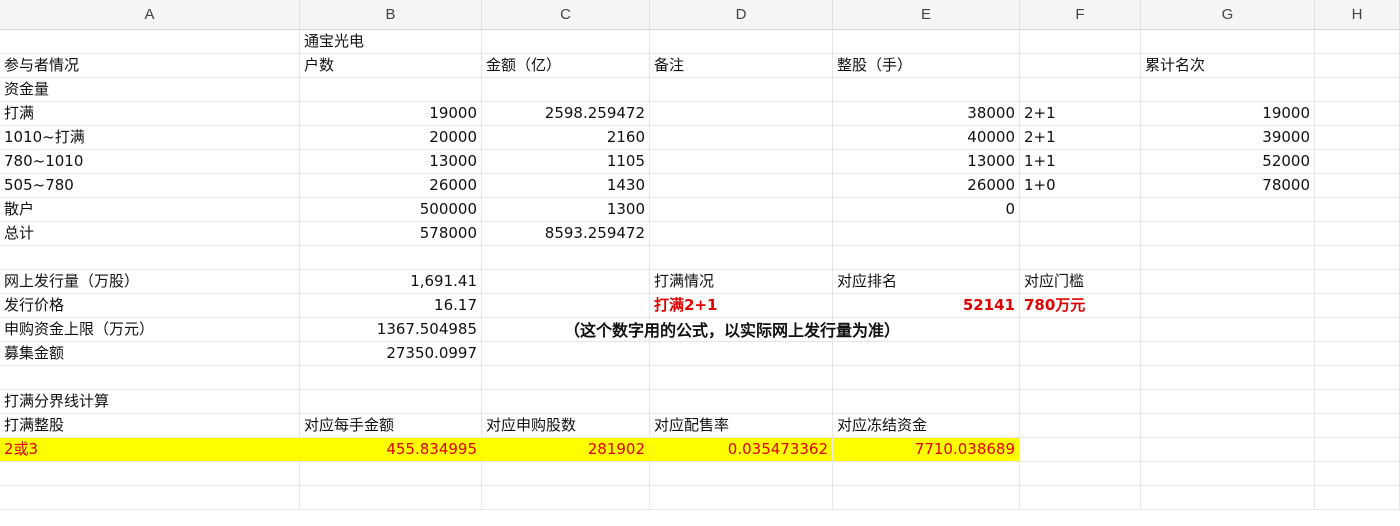  Describe the element at coordinates (926, 90) in the screenshot. I see `cell-e3` at that location.